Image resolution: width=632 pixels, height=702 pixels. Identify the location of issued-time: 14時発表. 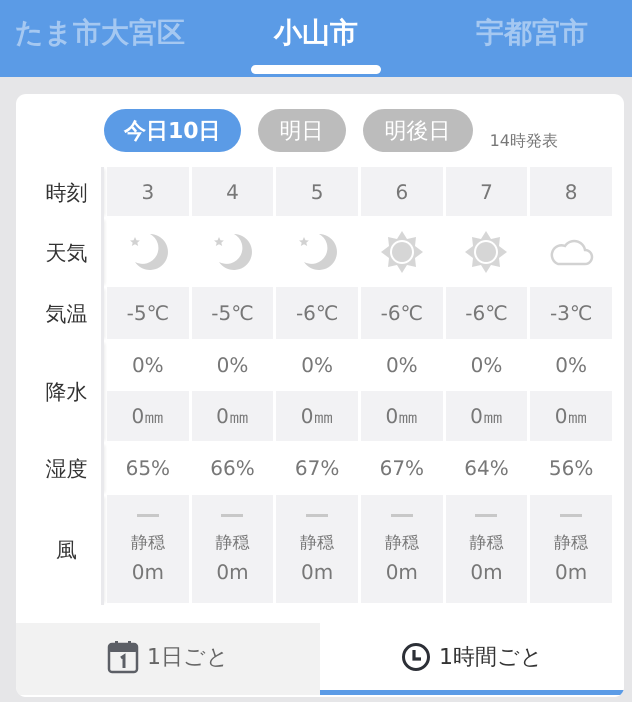
(524, 141).